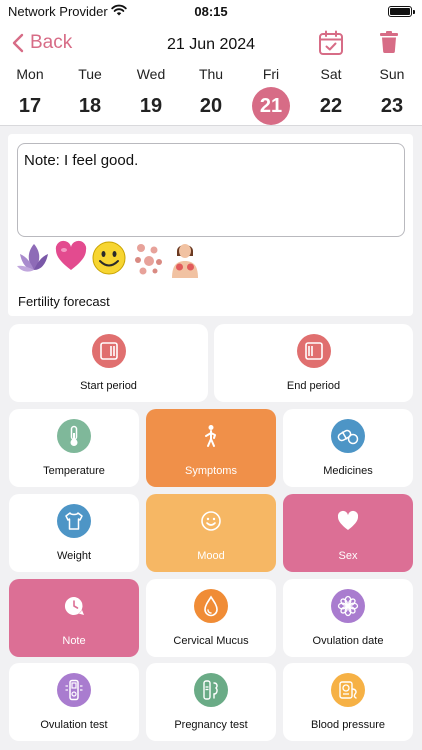 The image size is (422, 750). Describe the element at coordinates (109, 258) in the screenshot. I see `smiley-icon` at that location.